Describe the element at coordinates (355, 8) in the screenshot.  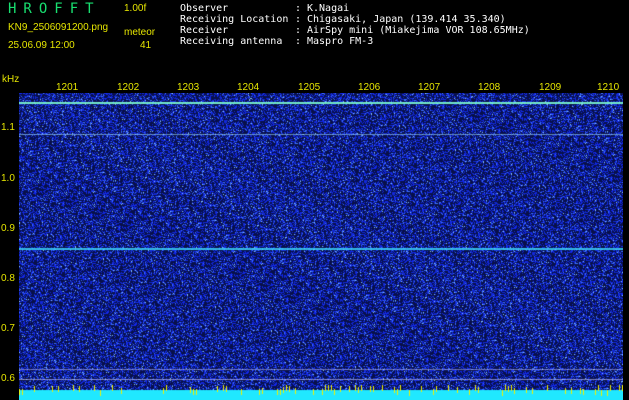
I see `info-row-observer: Observer: K.Nagai` at that location.